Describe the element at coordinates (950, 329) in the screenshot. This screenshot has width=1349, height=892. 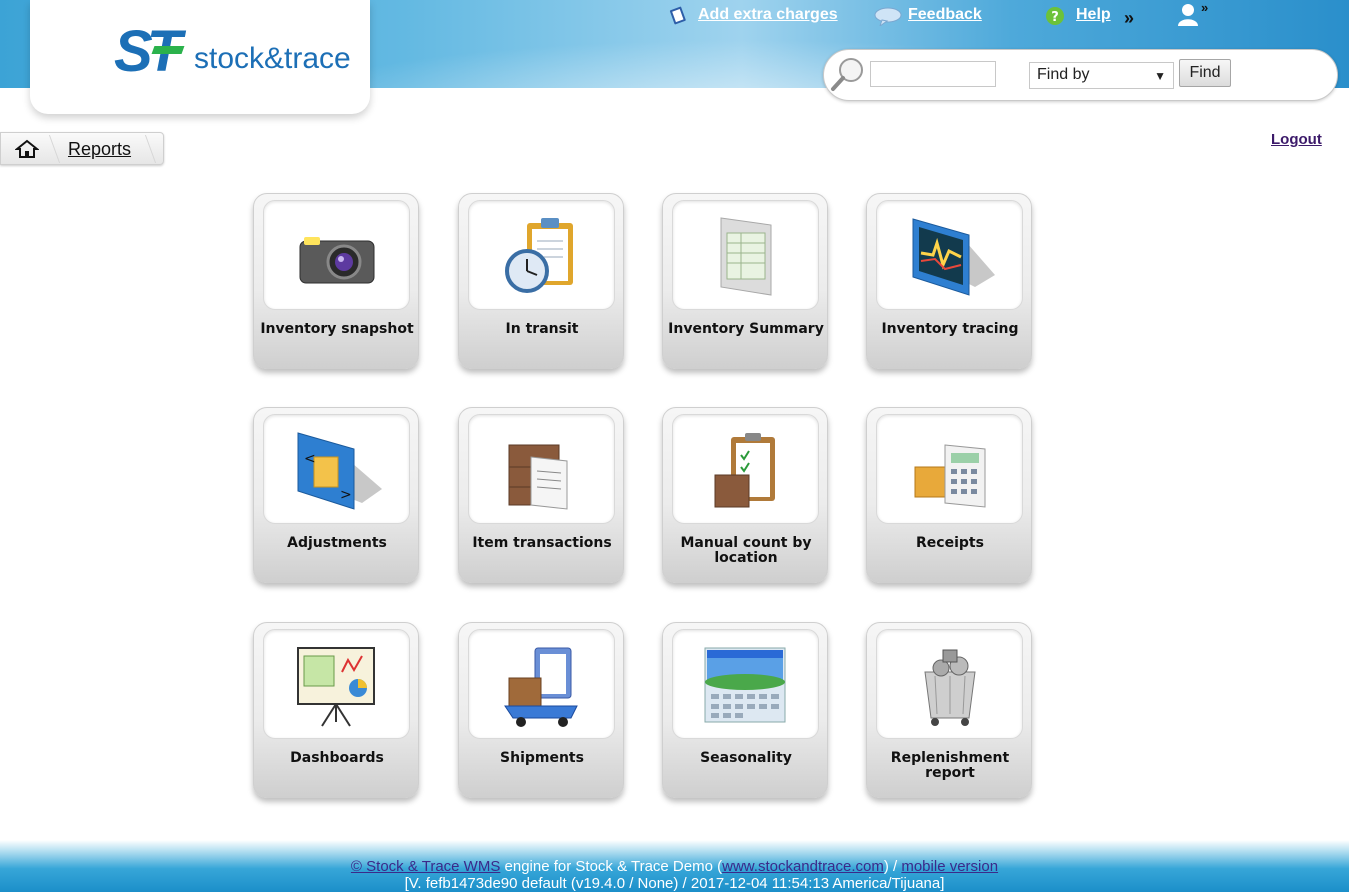
I see `tile-label: Inventory tracing` at that location.